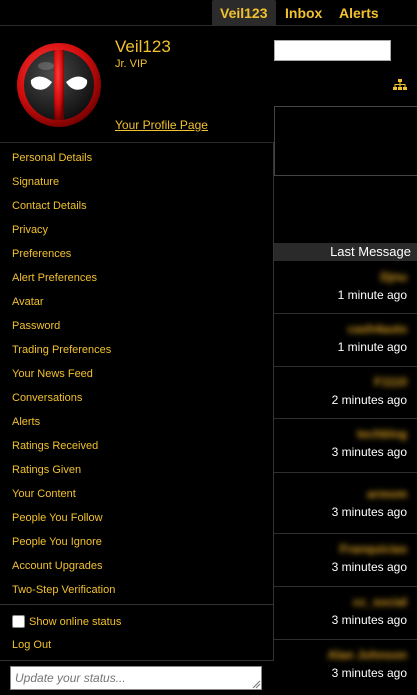 The image size is (417, 695). Describe the element at coordinates (137, 84) in the screenshot. I see `profile-header: Veil123 Jr. VIP Your Profile Page` at that location.